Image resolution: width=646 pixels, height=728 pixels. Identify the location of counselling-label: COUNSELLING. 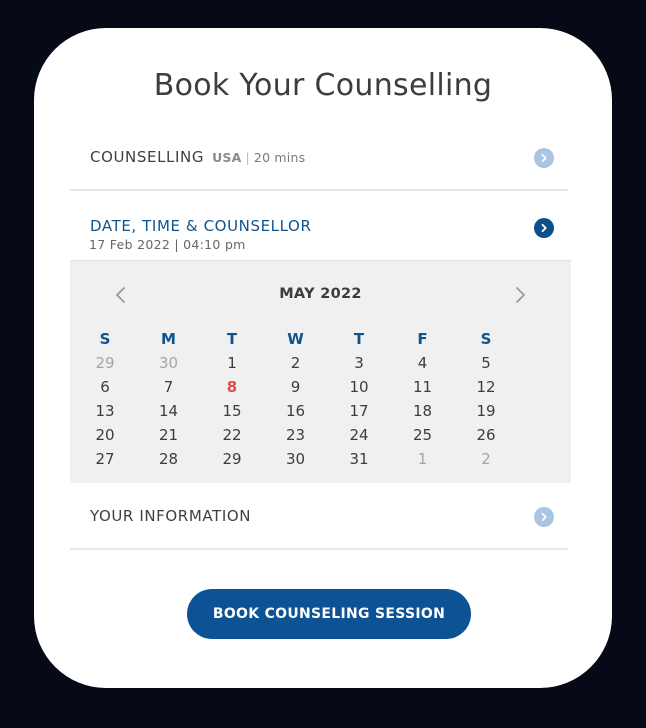
(147, 157).